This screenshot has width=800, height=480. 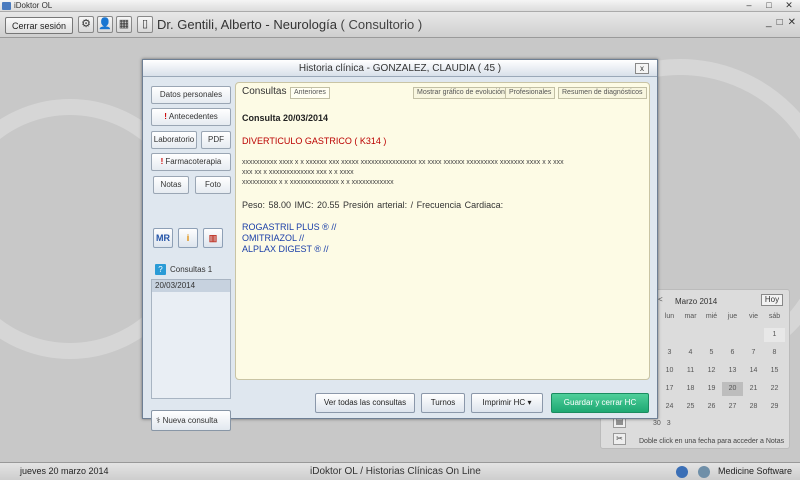 What do you see at coordinates (774, 371) in the screenshot?
I see `calendar-day: 15` at bounding box center [774, 371].